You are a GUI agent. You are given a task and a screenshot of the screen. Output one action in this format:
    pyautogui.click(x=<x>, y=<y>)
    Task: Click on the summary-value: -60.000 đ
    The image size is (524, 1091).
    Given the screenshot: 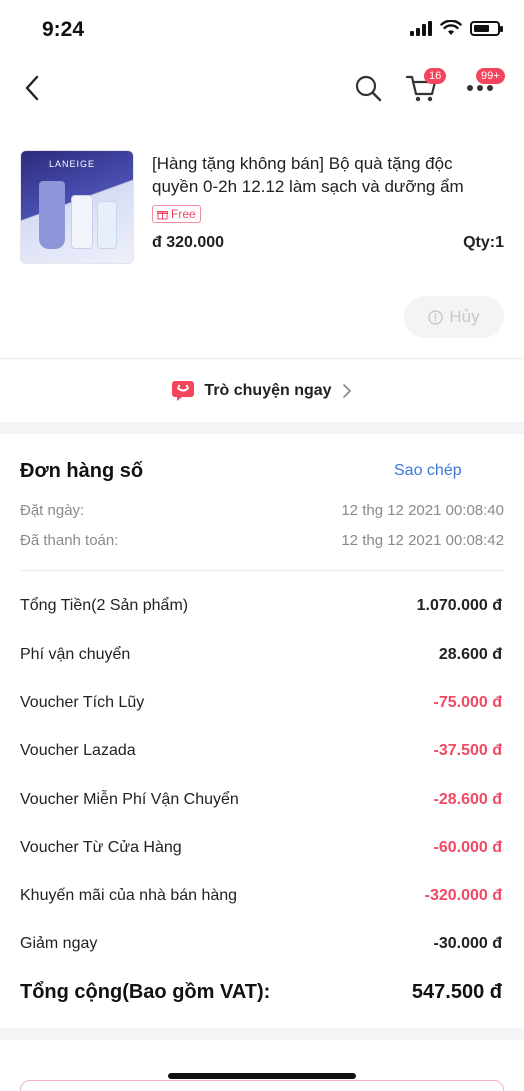 What is the action you would take?
    pyautogui.click(x=467, y=847)
    